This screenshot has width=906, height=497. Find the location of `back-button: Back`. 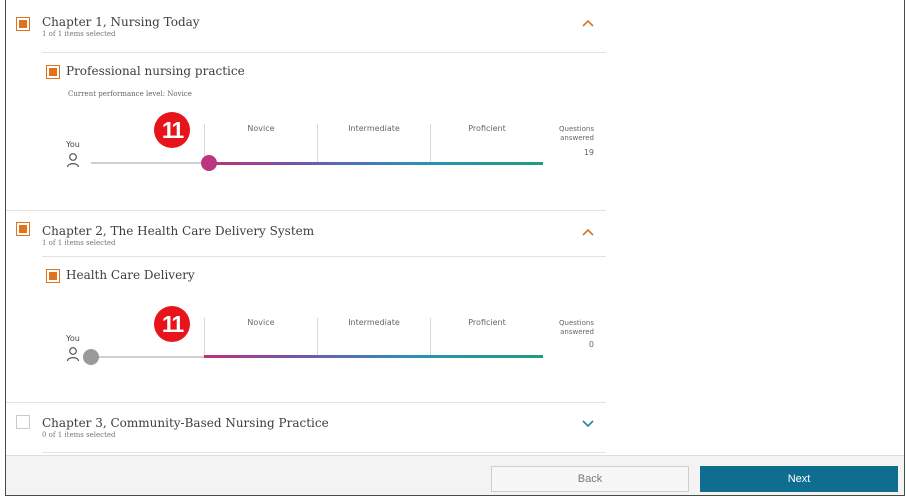

back-button: Back is located at coordinates (590, 479).